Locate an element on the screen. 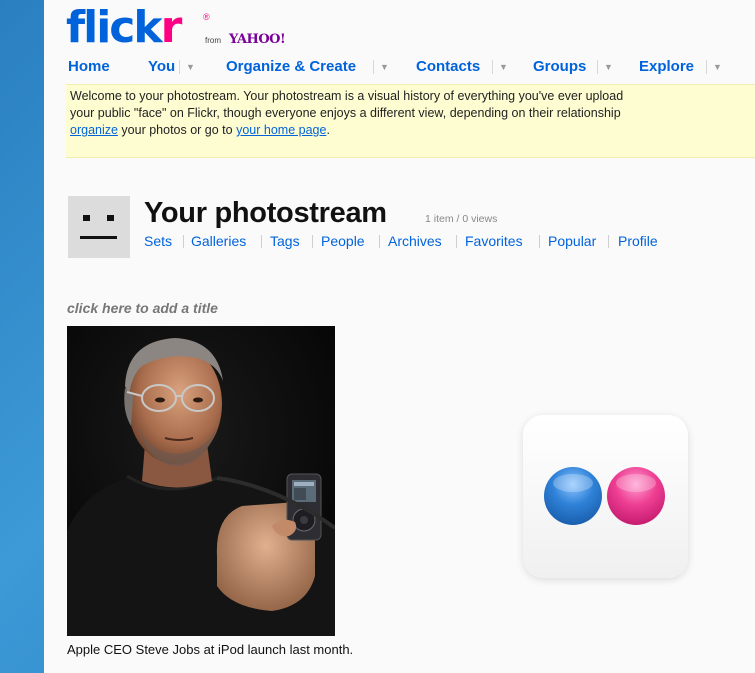 The height and width of the screenshot is (673, 755). add-title-prompt: click here to add a title is located at coordinates (142, 308).